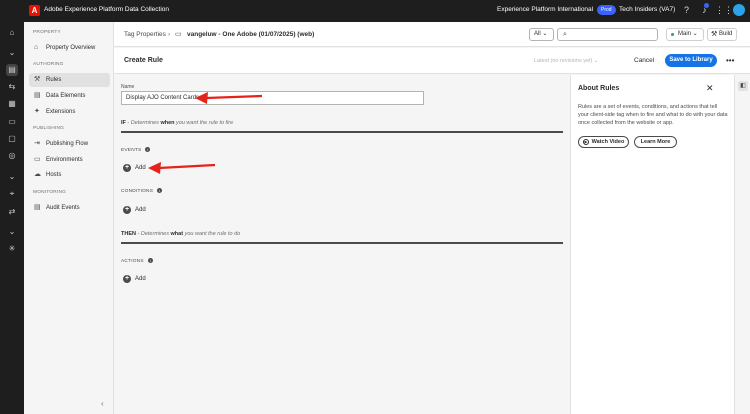  What do you see at coordinates (182, 168) in the screenshot?
I see `arrow-to-add-event` at bounding box center [182, 168].